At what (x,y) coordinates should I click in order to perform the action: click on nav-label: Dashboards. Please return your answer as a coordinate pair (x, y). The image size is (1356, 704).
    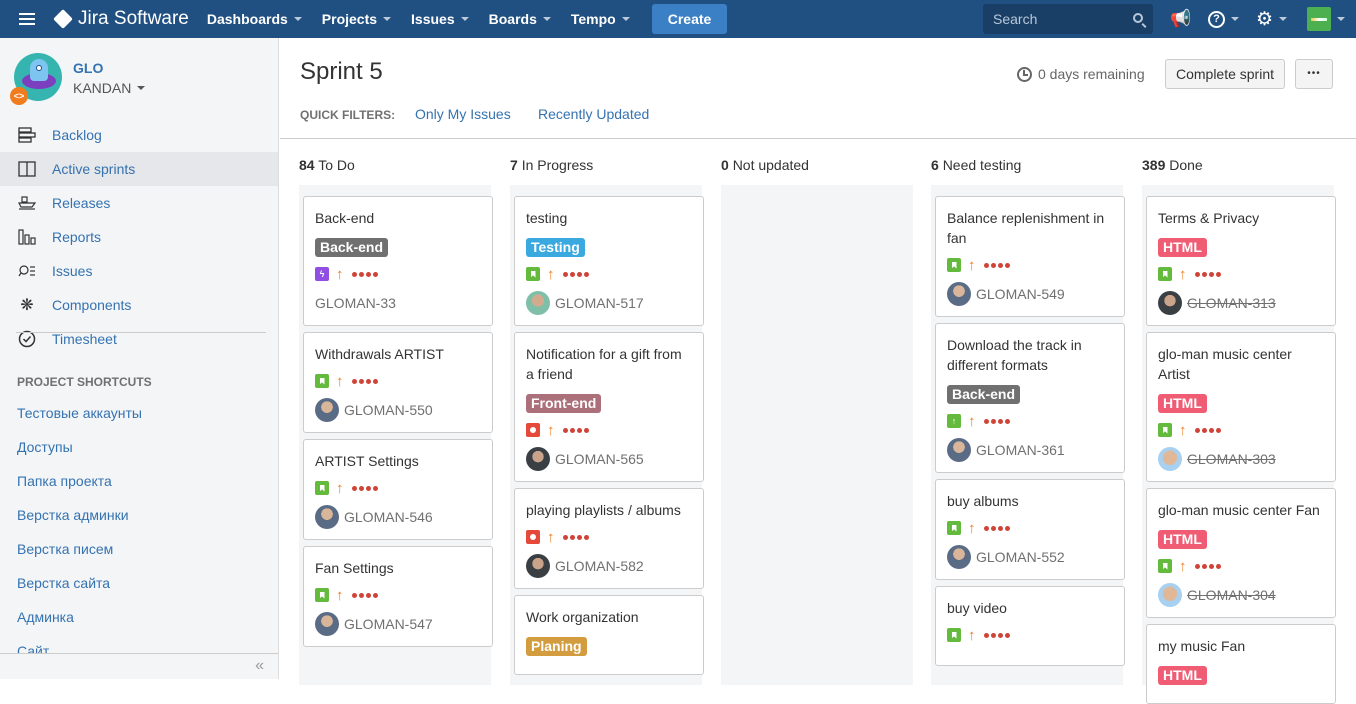
    Looking at the image, I should click on (247, 19).